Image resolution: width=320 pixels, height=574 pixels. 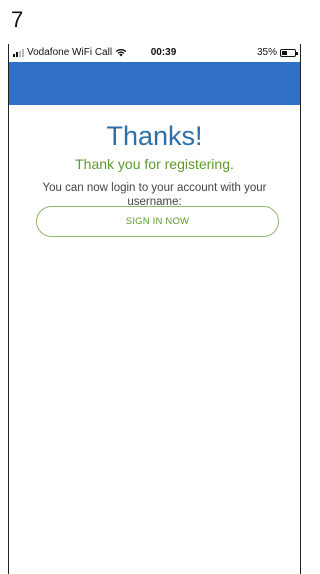 I want to click on status-bar: Vodafone WiFi Call 00:39 35%, so click(x=154, y=53).